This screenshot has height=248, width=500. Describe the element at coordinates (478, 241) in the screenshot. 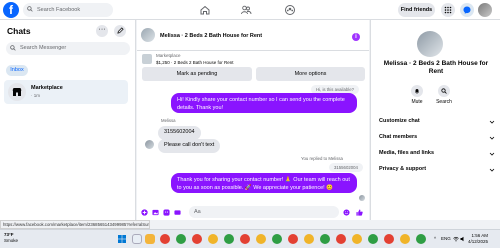

I see `clock-date: 4/12/2025` at that location.